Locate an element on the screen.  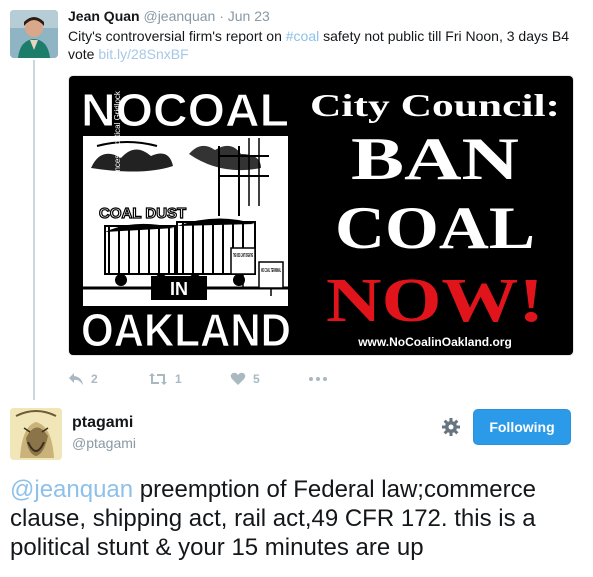
poster-coal: COAL is located at coordinates (435, 228).